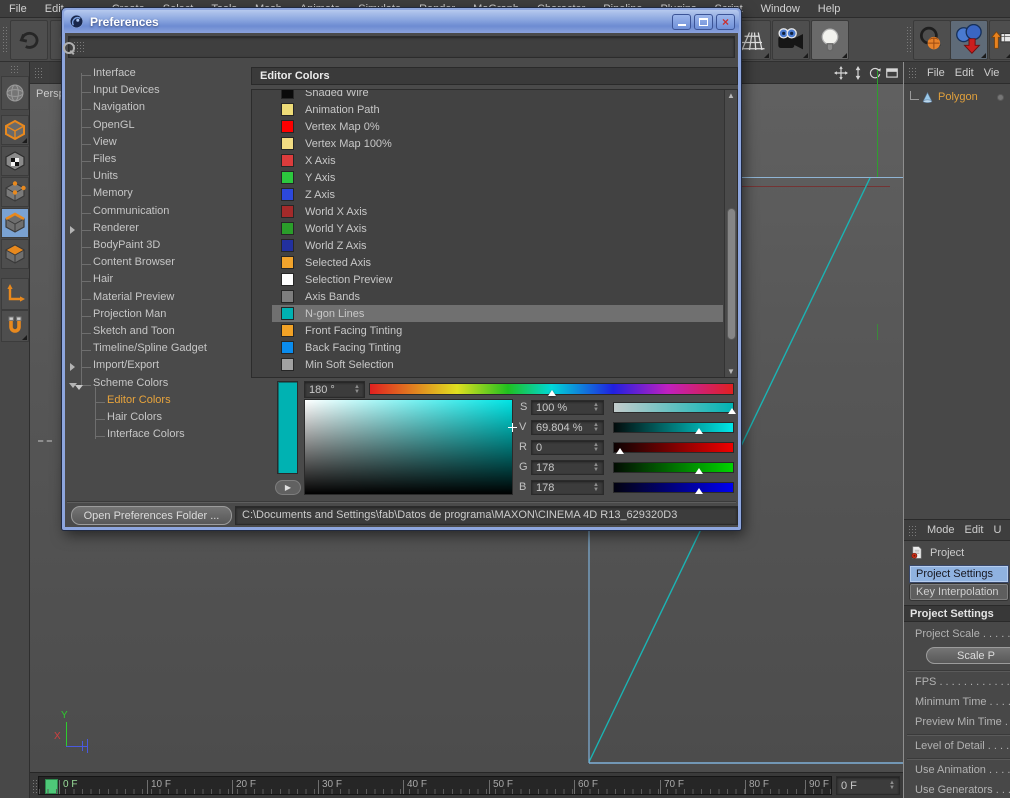  Describe the element at coordinates (288, 487) in the screenshot. I see `picker-options-button: ▶` at that location.